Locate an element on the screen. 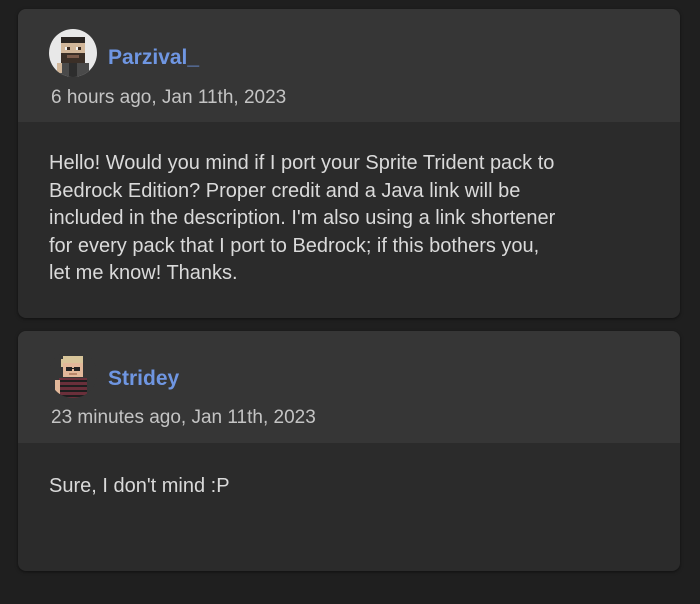  parzival-avatar-icon is located at coordinates (73, 53).